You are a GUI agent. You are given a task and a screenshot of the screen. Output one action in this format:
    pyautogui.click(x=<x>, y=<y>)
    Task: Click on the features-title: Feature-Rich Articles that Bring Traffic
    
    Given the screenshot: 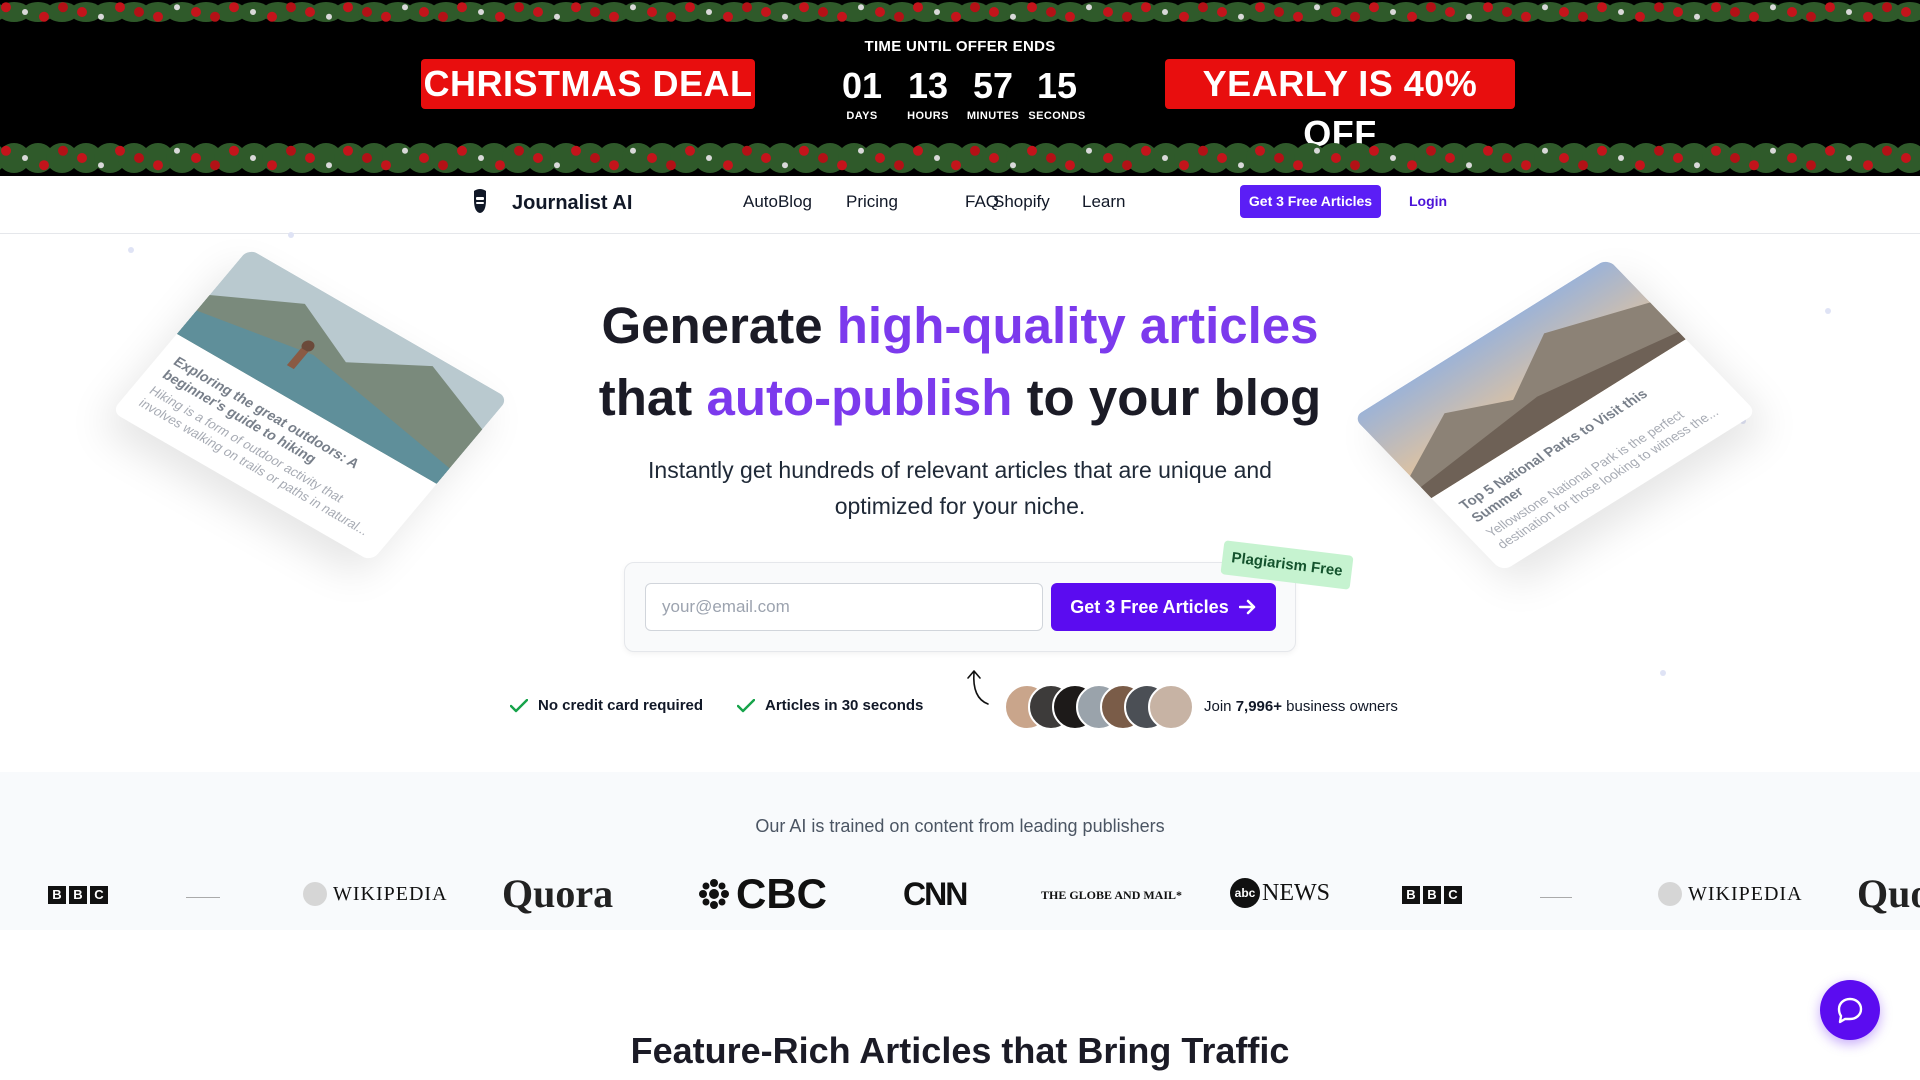 What is the action you would take?
    pyautogui.click(x=960, y=1050)
    